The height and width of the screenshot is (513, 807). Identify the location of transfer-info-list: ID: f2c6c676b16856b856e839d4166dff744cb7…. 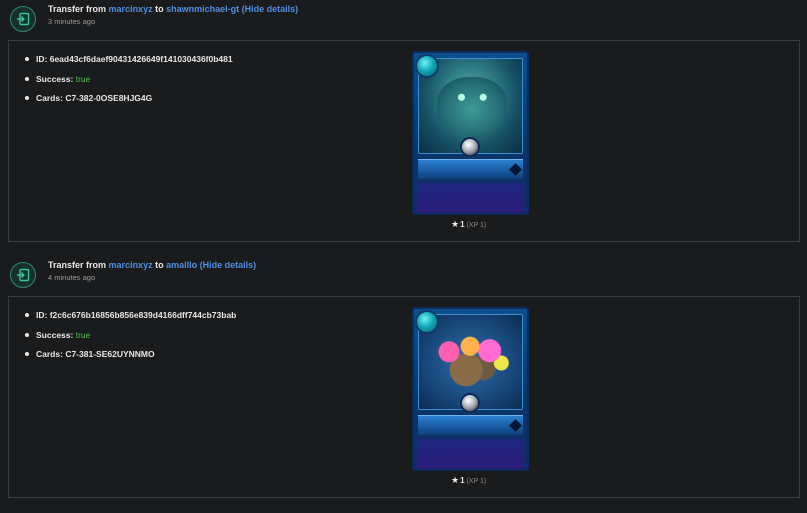
(130, 338).